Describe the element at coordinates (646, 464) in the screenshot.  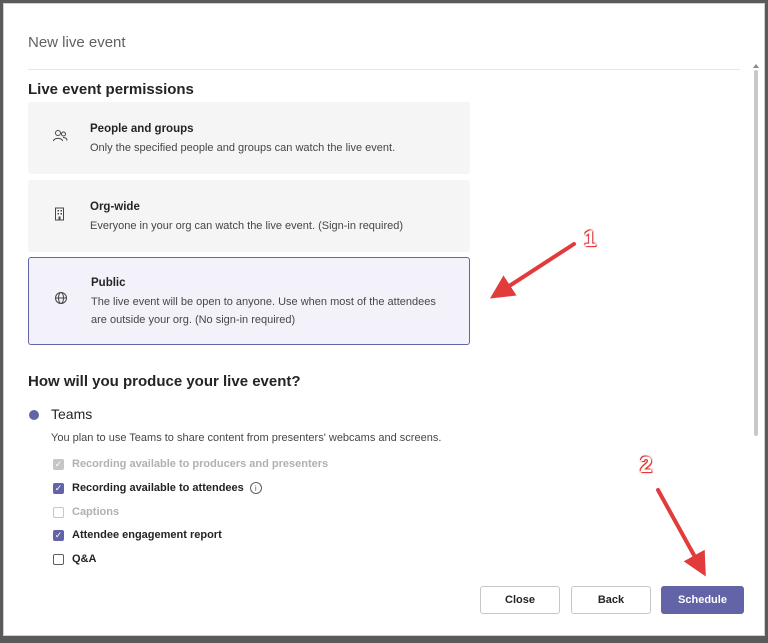
I see `annotation-marker-2: 2` at that location.